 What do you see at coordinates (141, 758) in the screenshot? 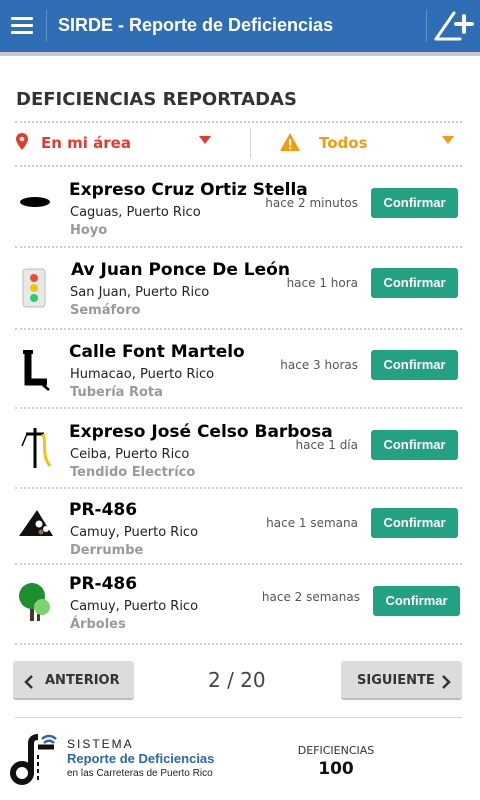
I see `logo-line-2: Reporte de Deficiencias` at bounding box center [141, 758].